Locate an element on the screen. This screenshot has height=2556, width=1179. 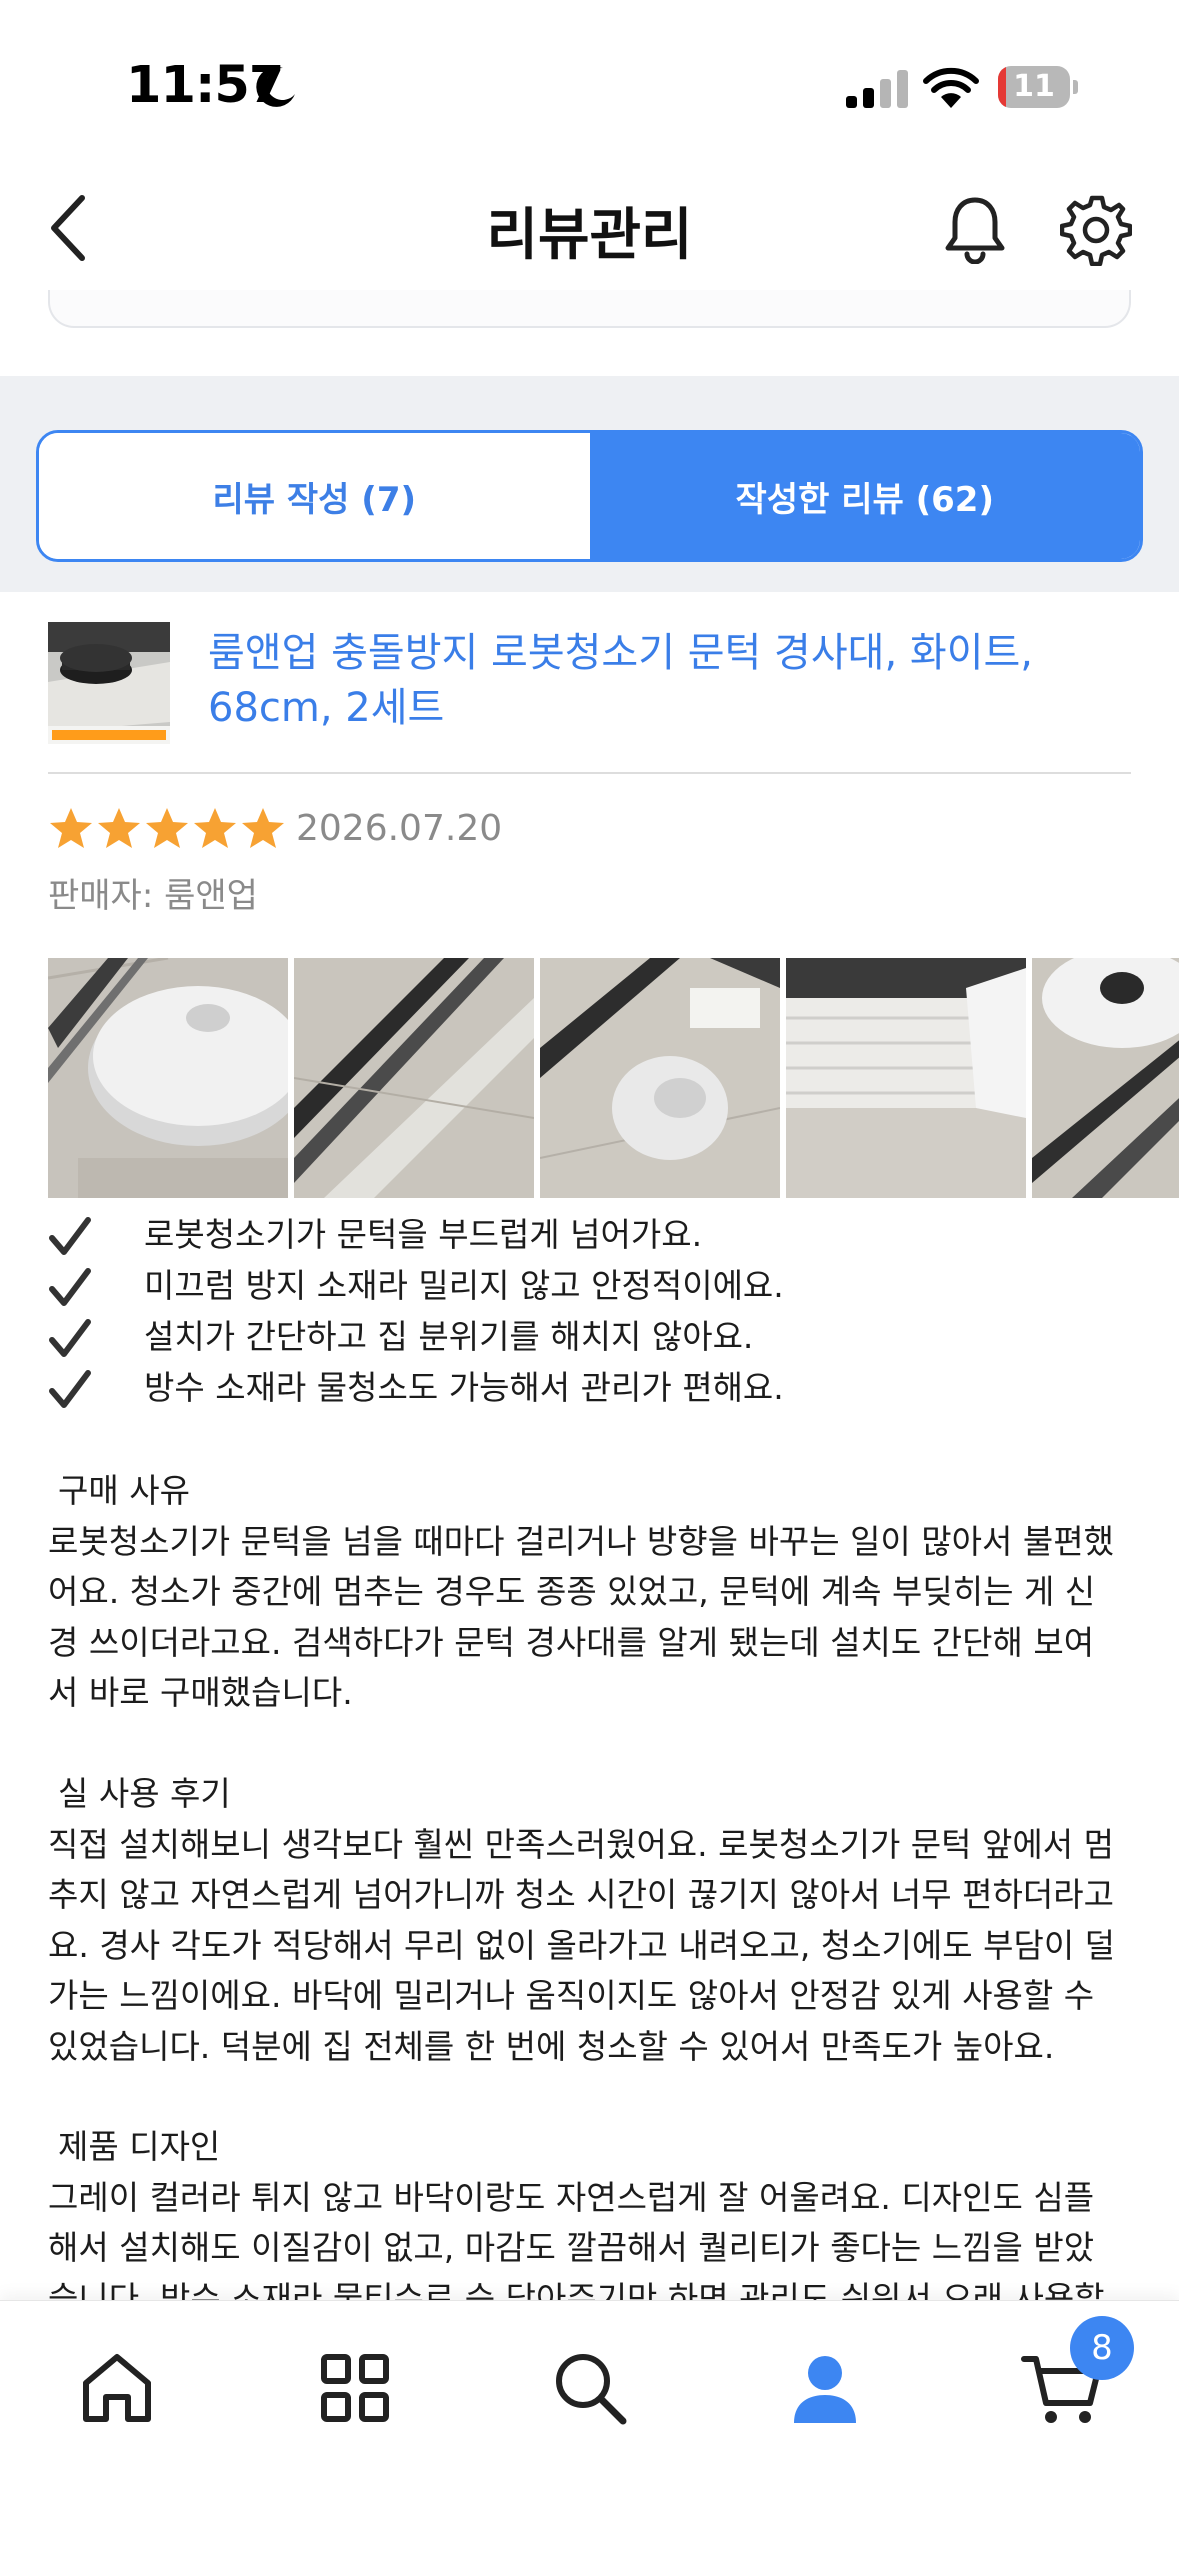
gear-icon is located at coordinates (1096, 230).